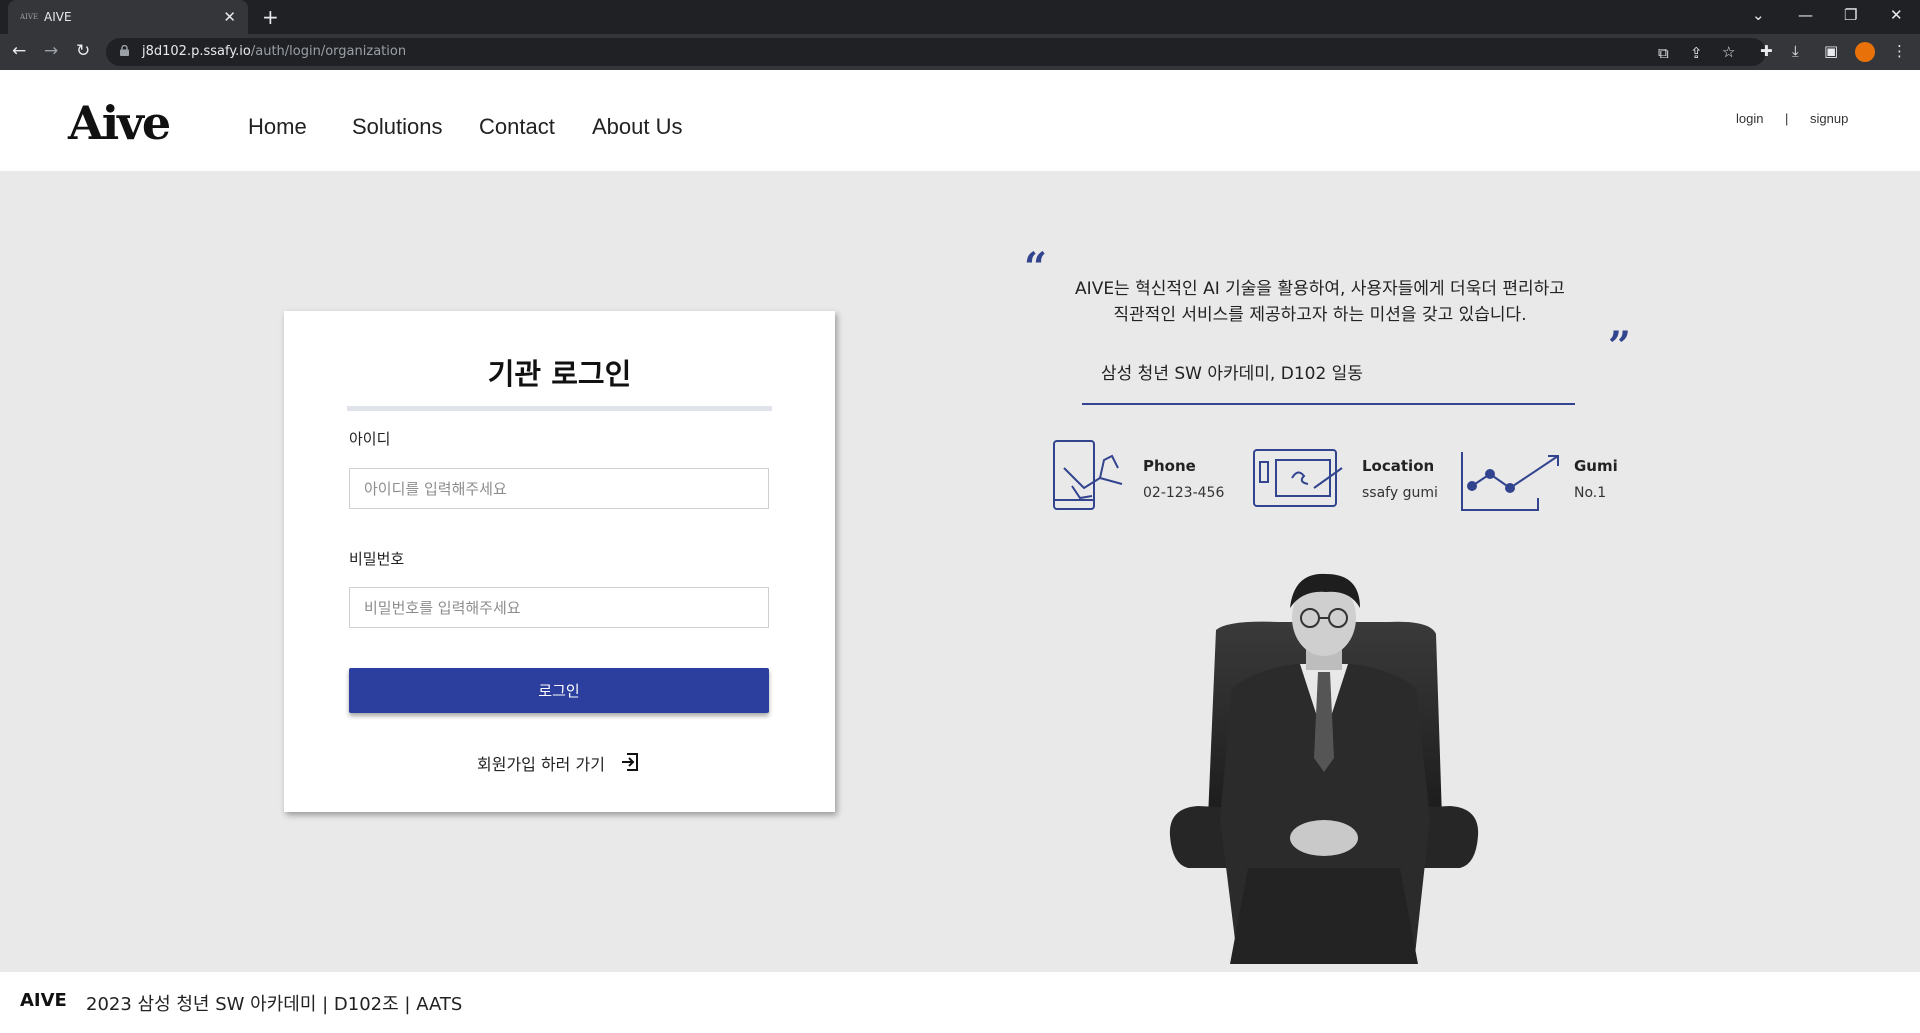 The width and height of the screenshot is (1920, 1033). I want to click on quote-line-2: 직관적인 서비스를 제공하고자 하는 미션을 갖고 있습니다., so click(1320, 315).